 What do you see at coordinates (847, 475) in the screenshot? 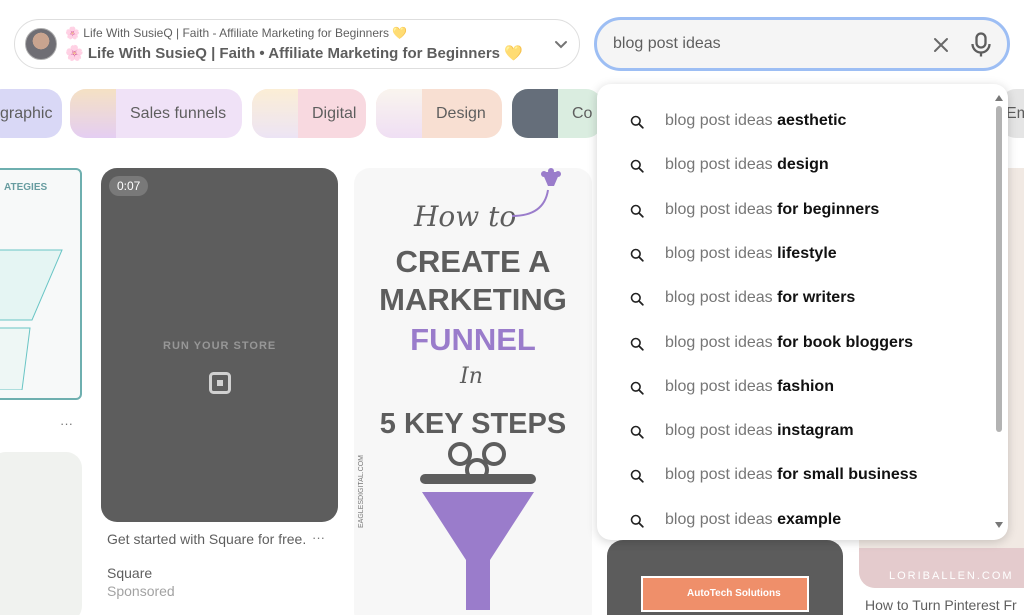
I see `suggestion-completion: for small business` at bounding box center [847, 475].